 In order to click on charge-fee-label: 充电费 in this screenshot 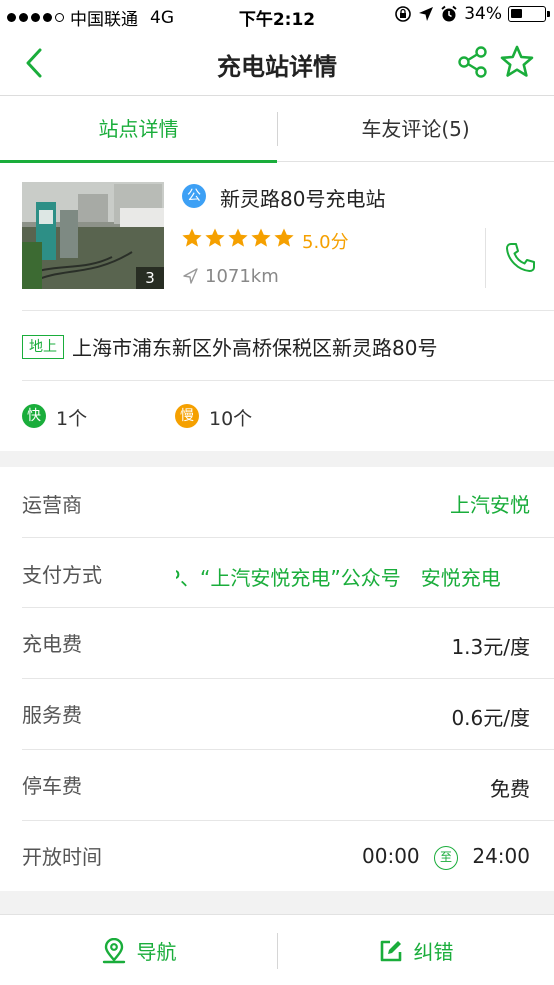, I will do `click(52, 644)`.